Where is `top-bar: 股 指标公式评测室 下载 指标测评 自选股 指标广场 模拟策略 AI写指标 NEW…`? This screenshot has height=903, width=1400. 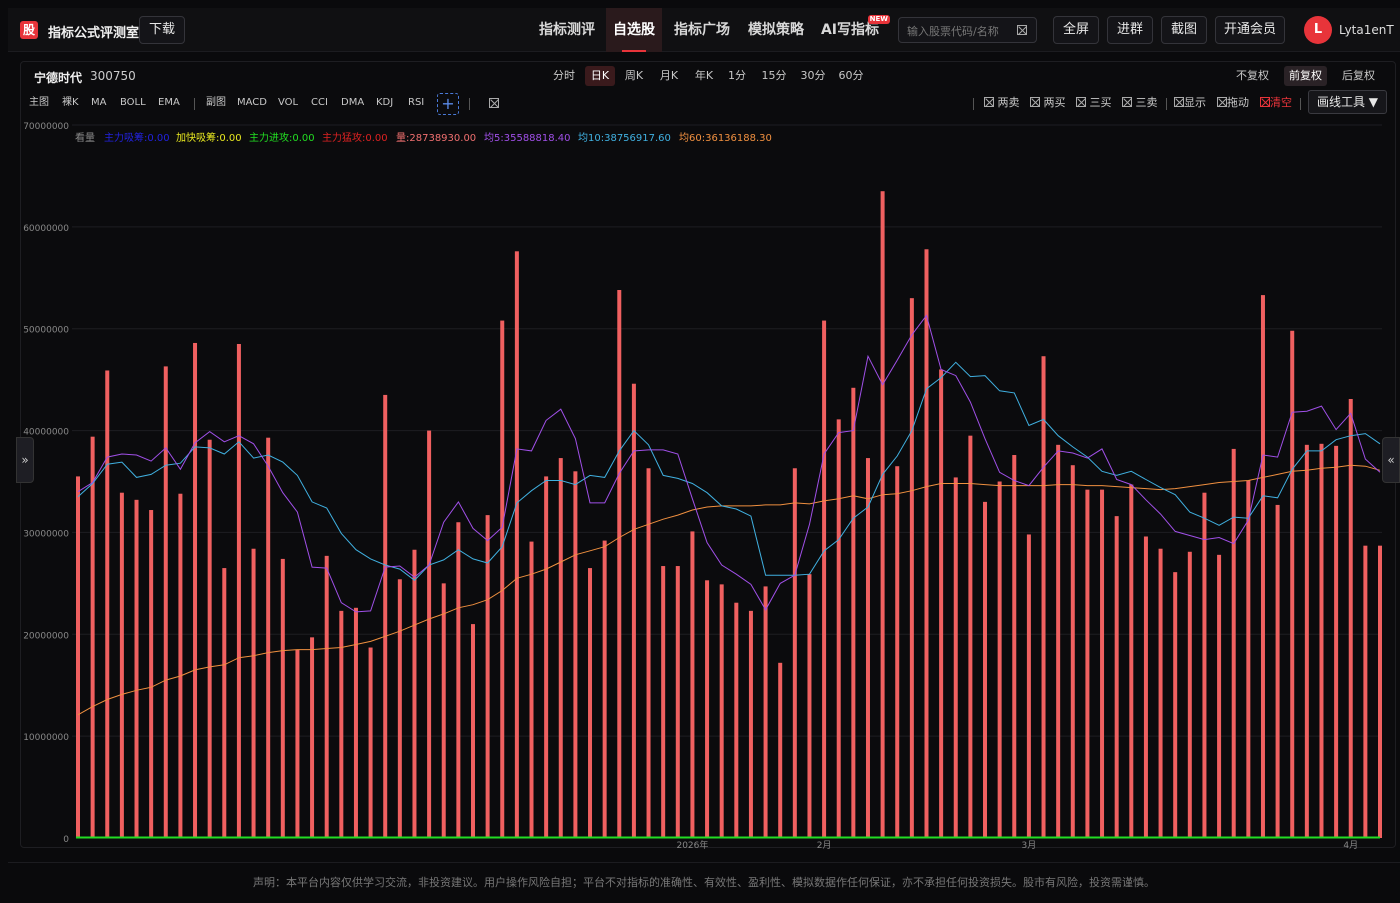 top-bar: 股 指标公式评测室 下载 指标测评 自选股 指标广场 模拟策略 AI写指标 NEW… is located at coordinates (704, 30).